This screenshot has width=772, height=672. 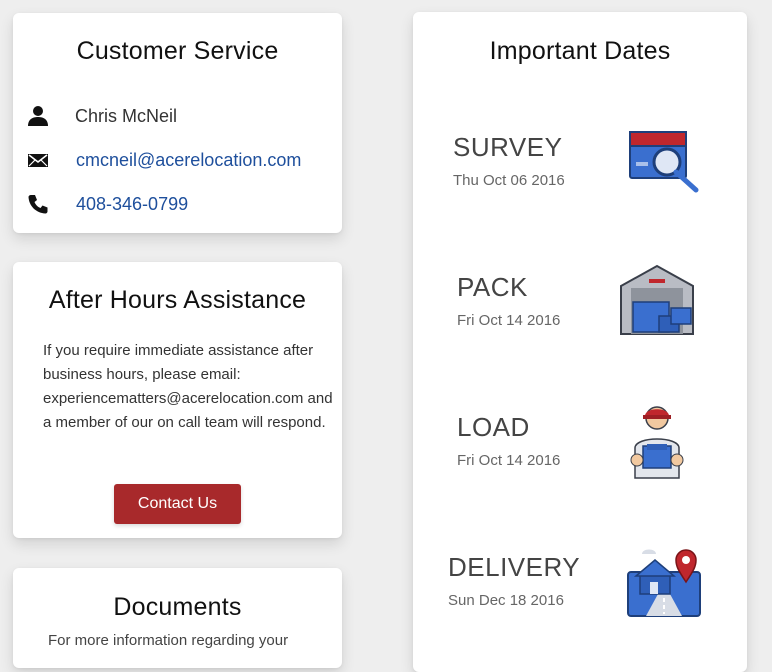 What do you see at coordinates (177, 51) in the screenshot?
I see `customer-service-title: Customer Service` at bounding box center [177, 51].